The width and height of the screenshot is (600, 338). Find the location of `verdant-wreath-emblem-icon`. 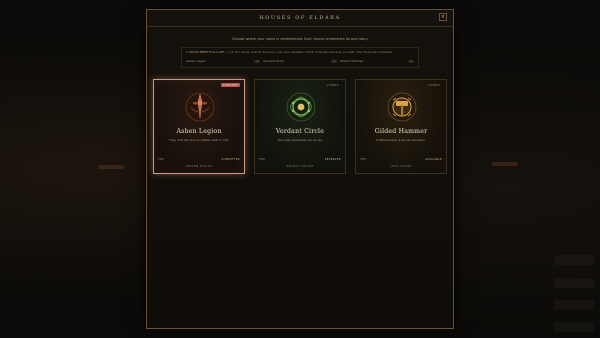

verdant-wreath-emblem-icon is located at coordinates (301, 107).